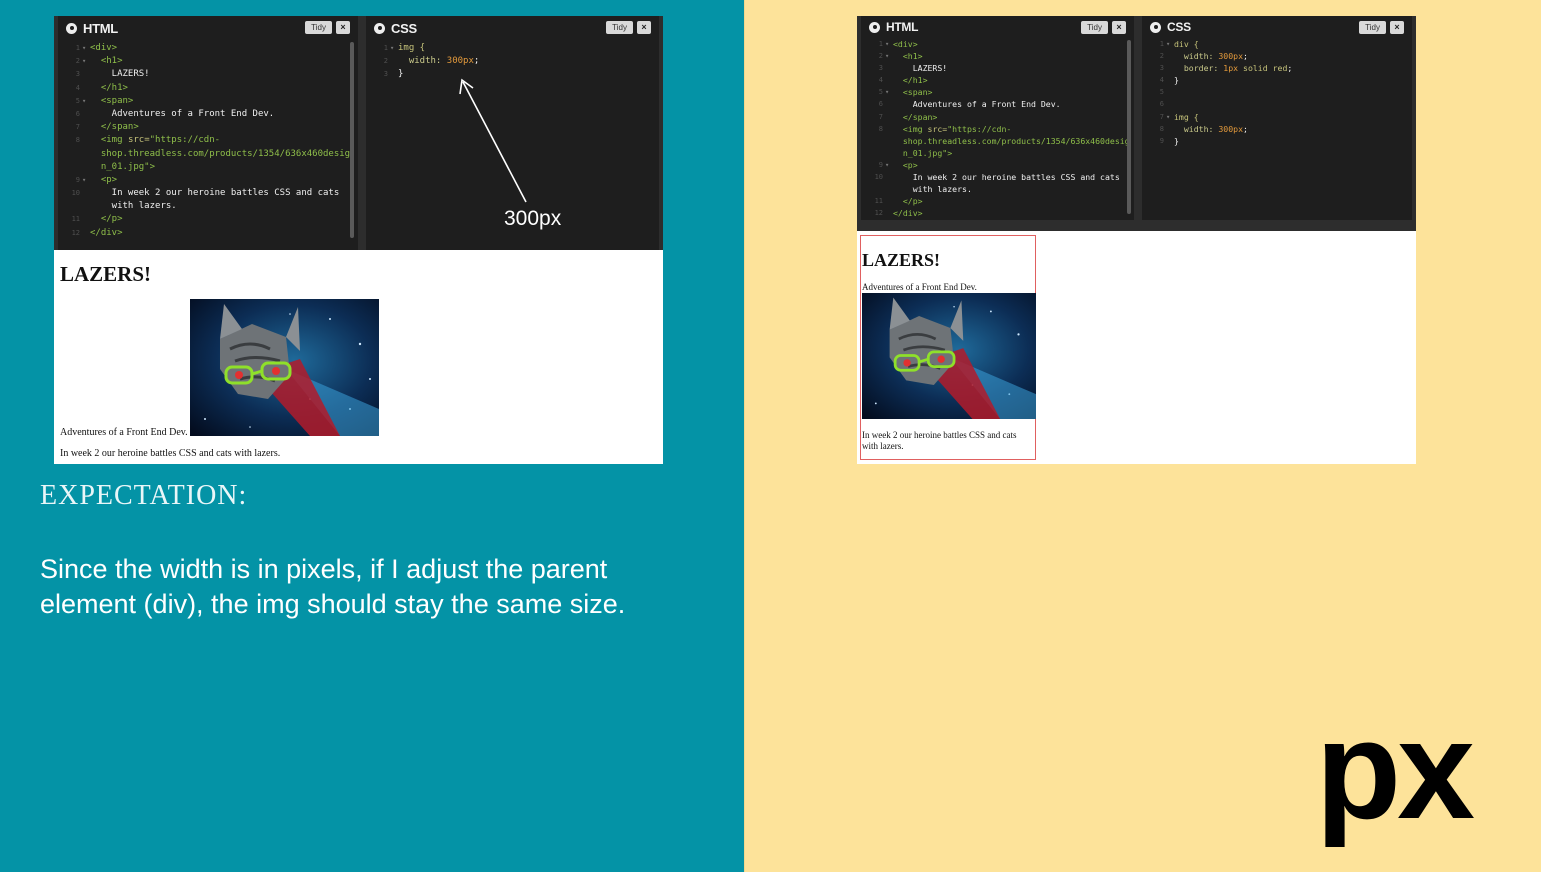  Describe the element at coordinates (533, 218) in the screenshot. I see `annotation-label: 300px` at that location.